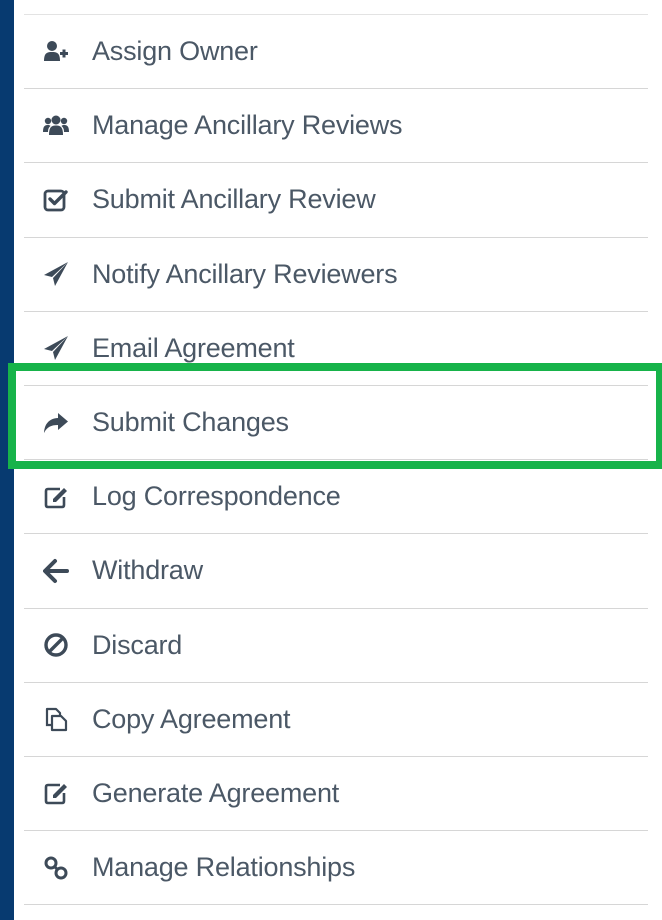  I want to click on menu-item-label: Discard, so click(137, 644).